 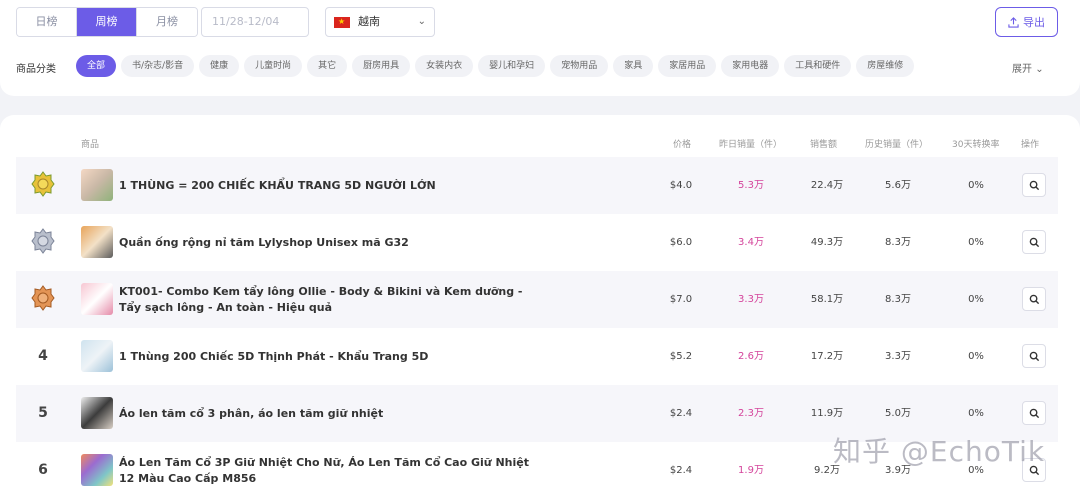 What do you see at coordinates (342, 22) in the screenshot?
I see `vietnam-flag-icon` at bounding box center [342, 22].